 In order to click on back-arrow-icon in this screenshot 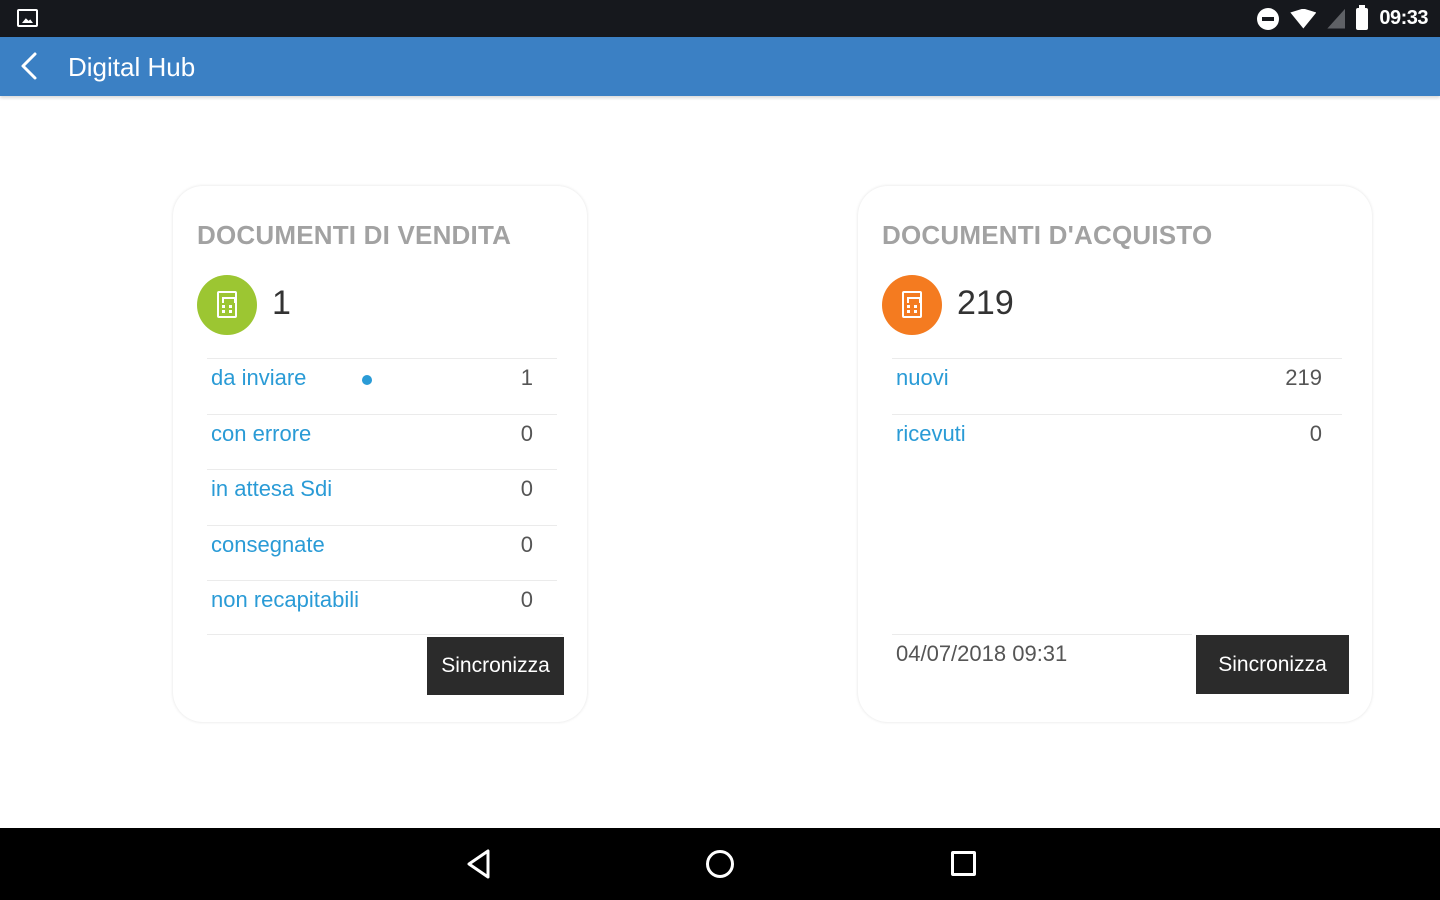, I will do `click(30, 66)`.